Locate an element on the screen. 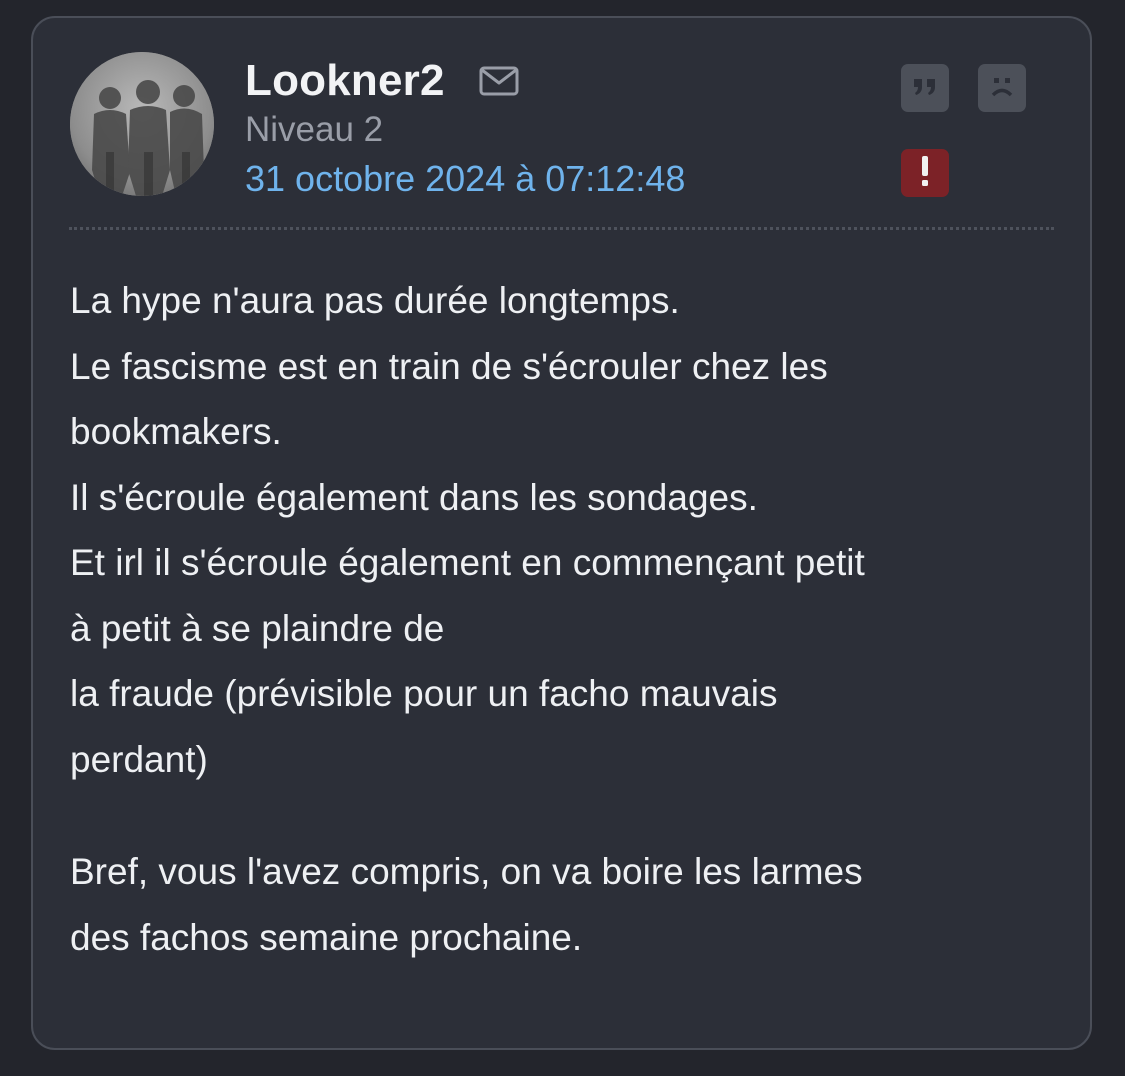 Image resolution: width=1125 pixels, height=1076 pixels. quote-button is located at coordinates (925, 88).